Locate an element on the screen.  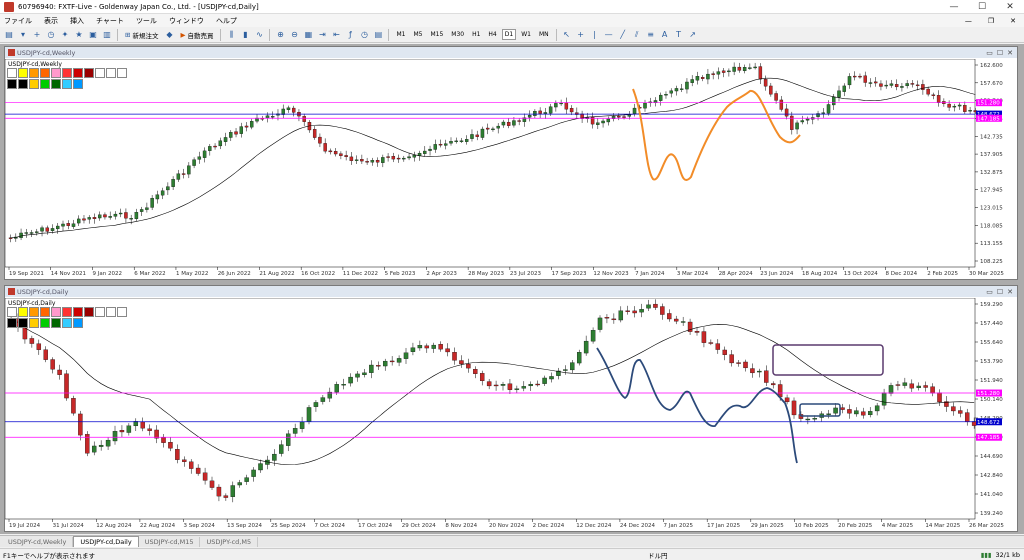
tab-m15: USDJPY-cd,M15 is located at coordinates (170, 542).